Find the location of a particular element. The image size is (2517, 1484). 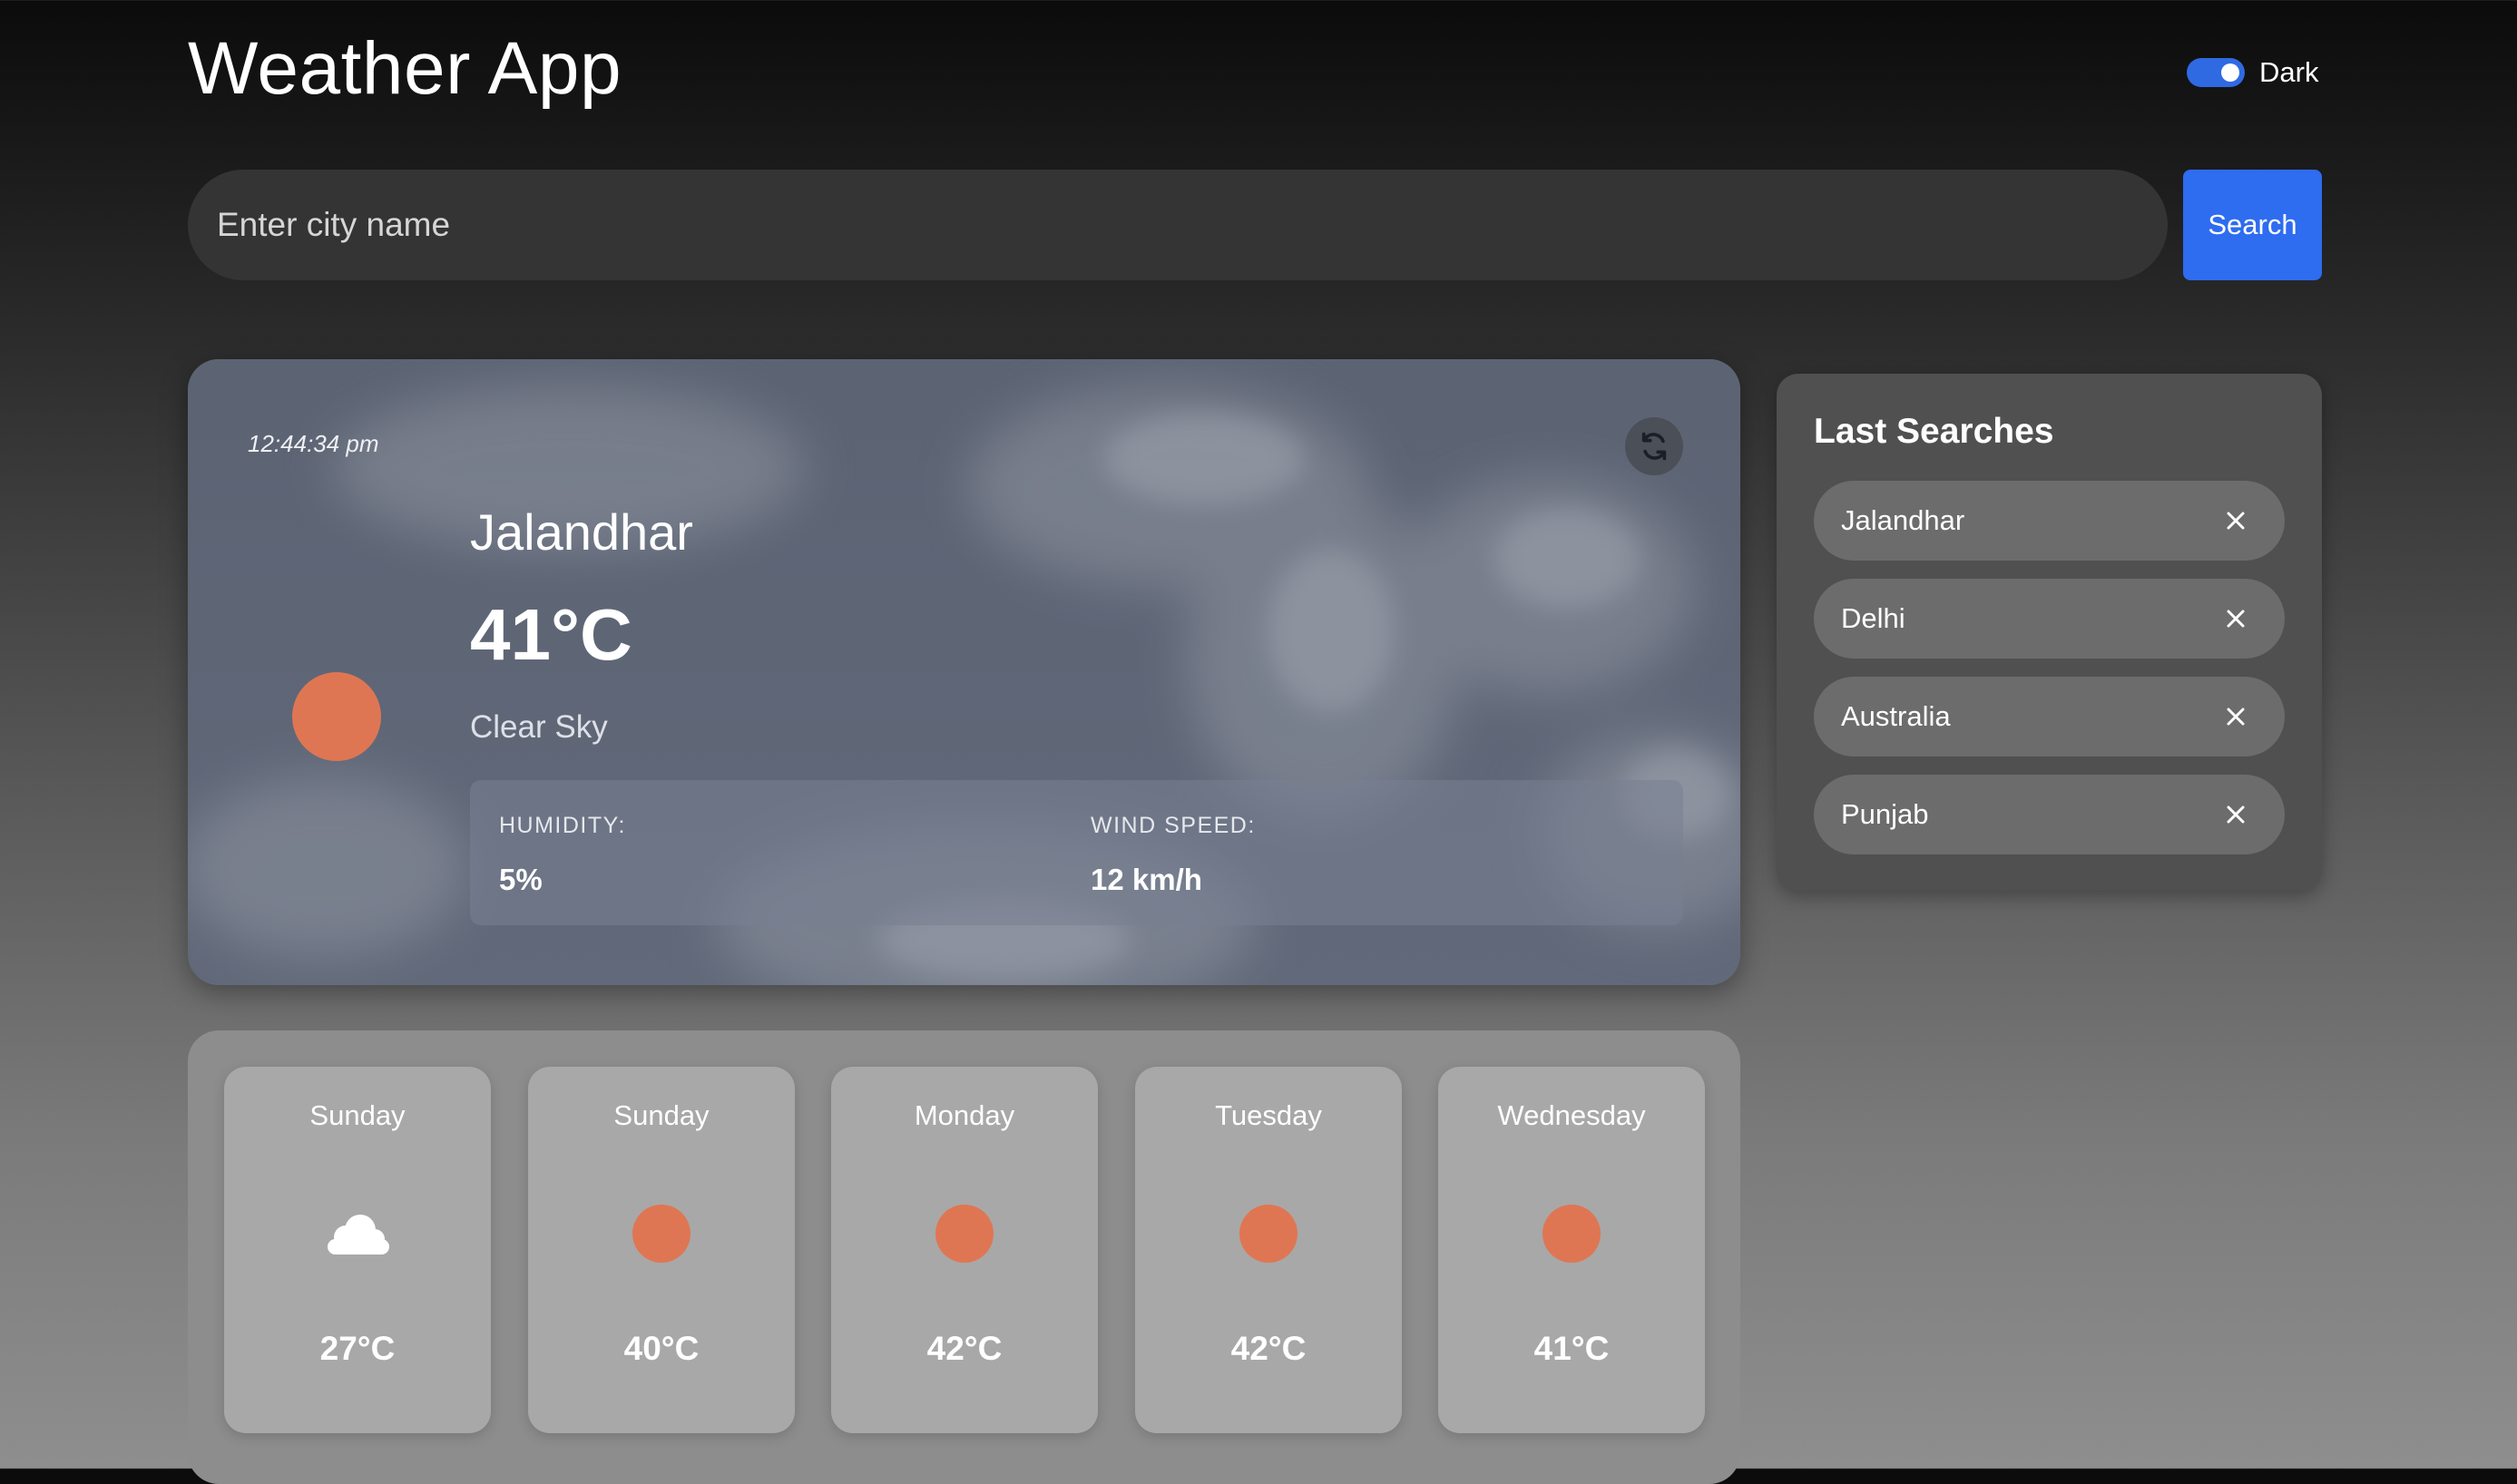

last-search-label: Australia is located at coordinates (1896, 716).